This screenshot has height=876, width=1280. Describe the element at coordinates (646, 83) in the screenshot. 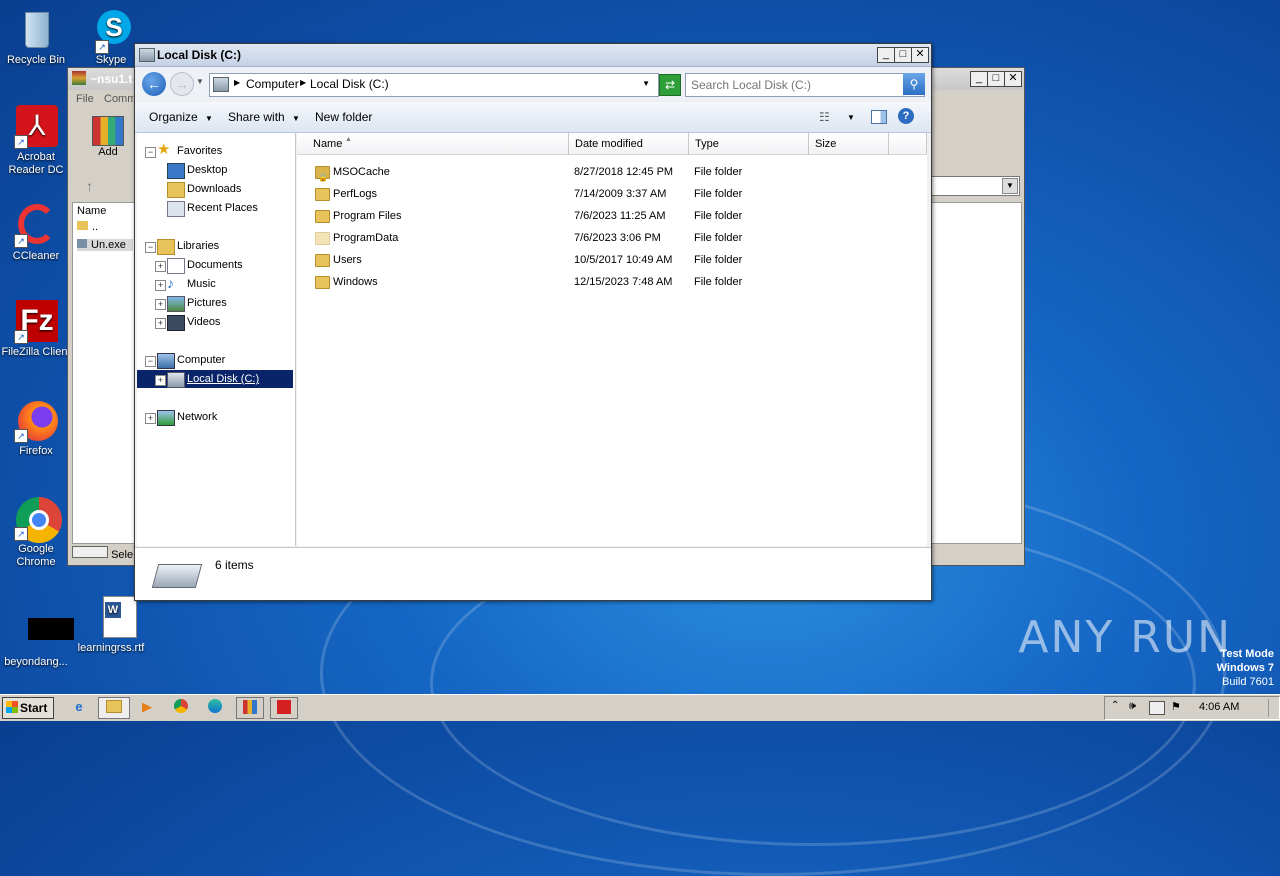

I see `address-dropdown-icon: ▼` at that location.